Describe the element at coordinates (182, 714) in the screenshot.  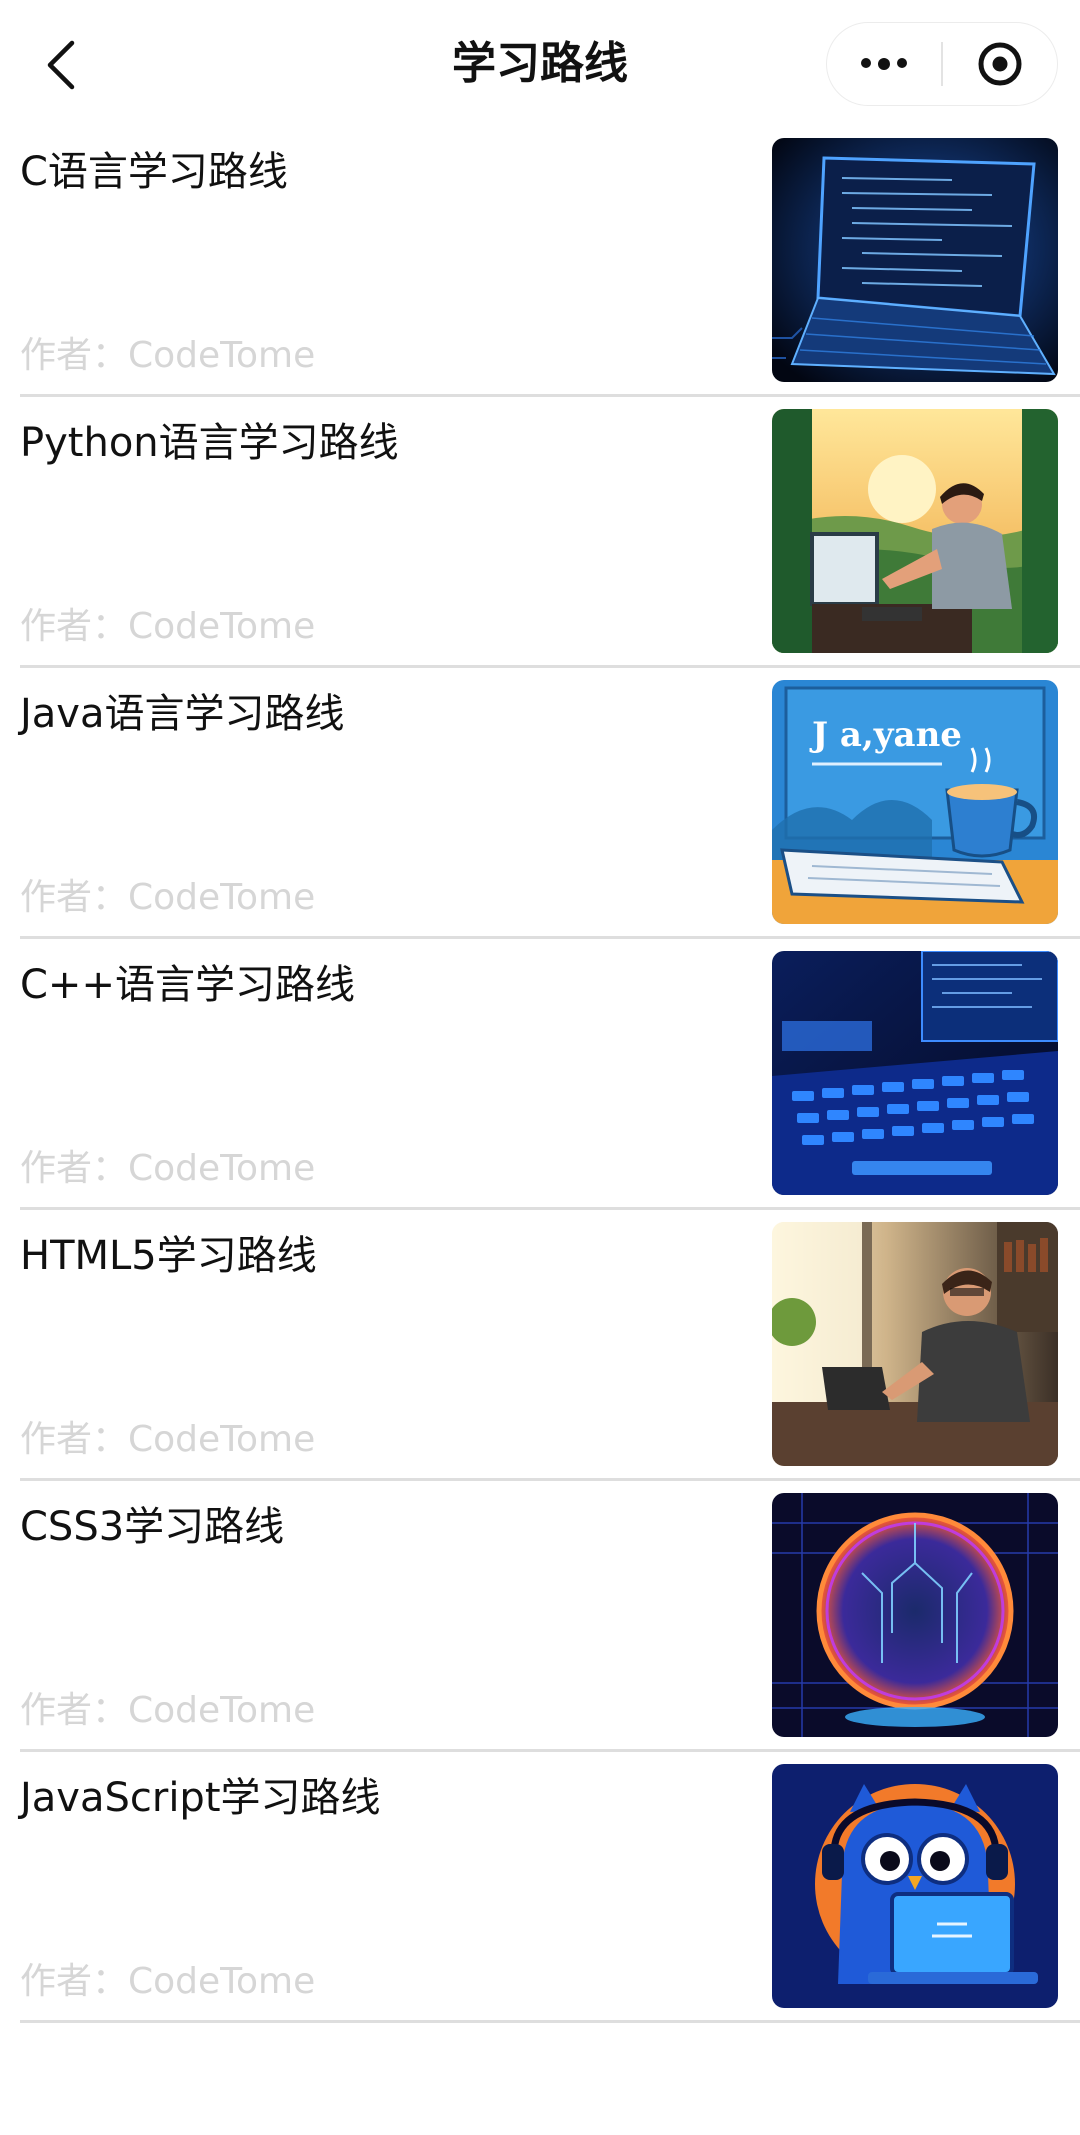
I see `item-title: Java语言学习路线` at that location.